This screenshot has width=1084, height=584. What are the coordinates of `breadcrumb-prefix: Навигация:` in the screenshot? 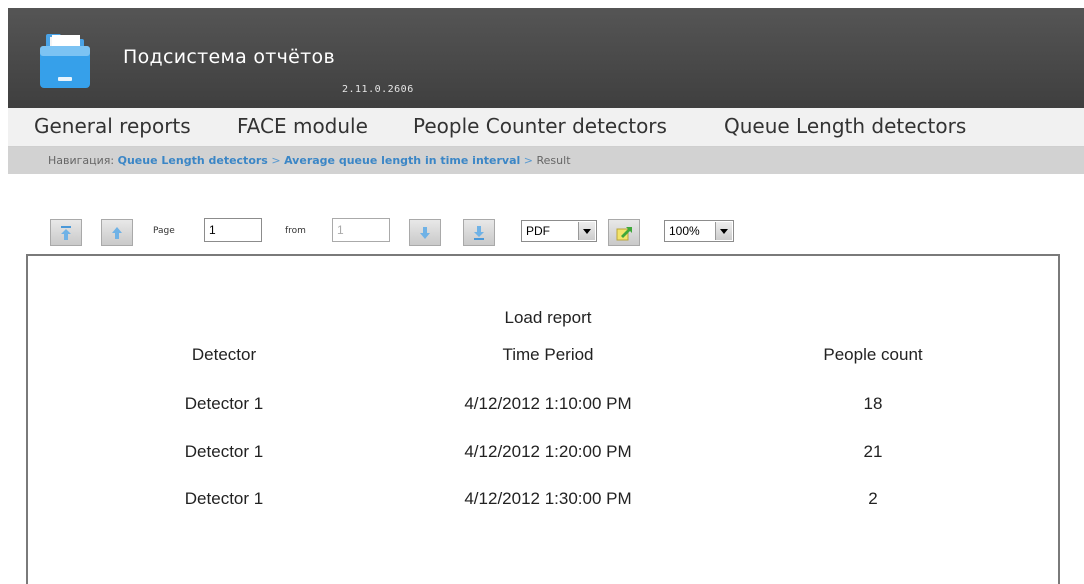 It's located at (83, 160).